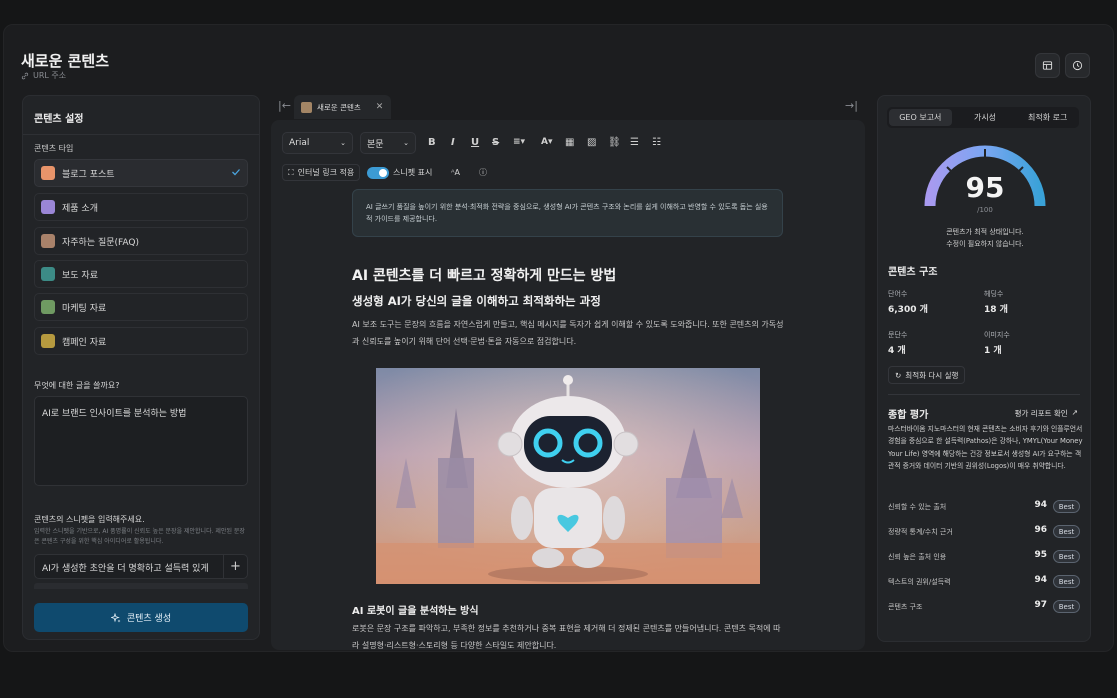  I want to click on content-type-faq: 자주하는 질문(FAQ), so click(141, 241).